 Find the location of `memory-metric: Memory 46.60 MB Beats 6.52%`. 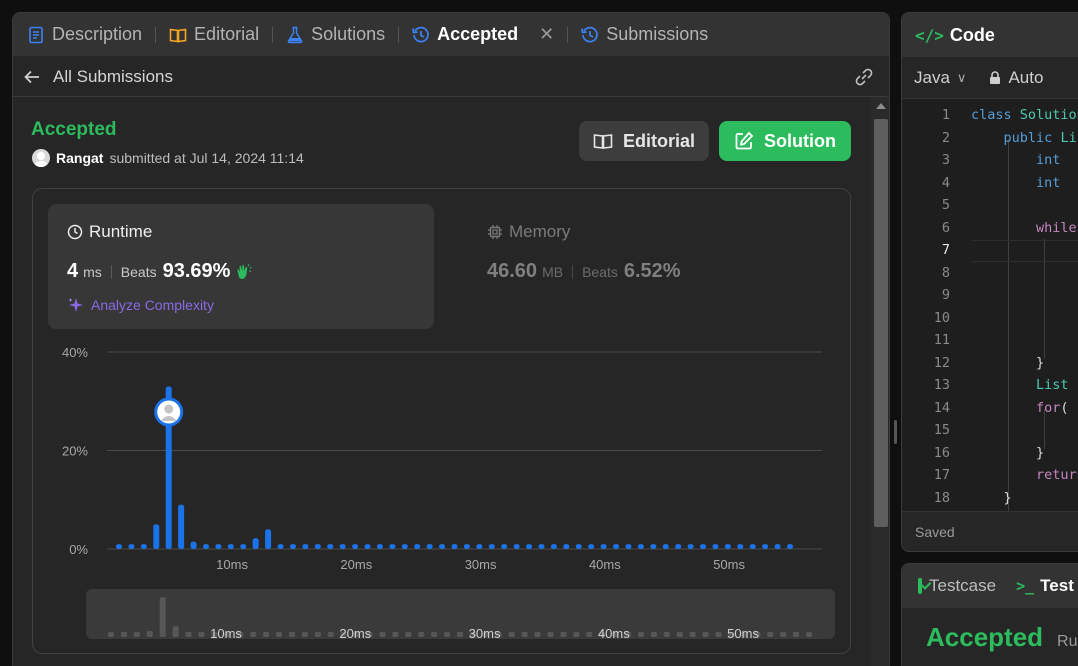

memory-metric: Memory 46.60 MB Beats 6.52% is located at coordinates (648, 266).